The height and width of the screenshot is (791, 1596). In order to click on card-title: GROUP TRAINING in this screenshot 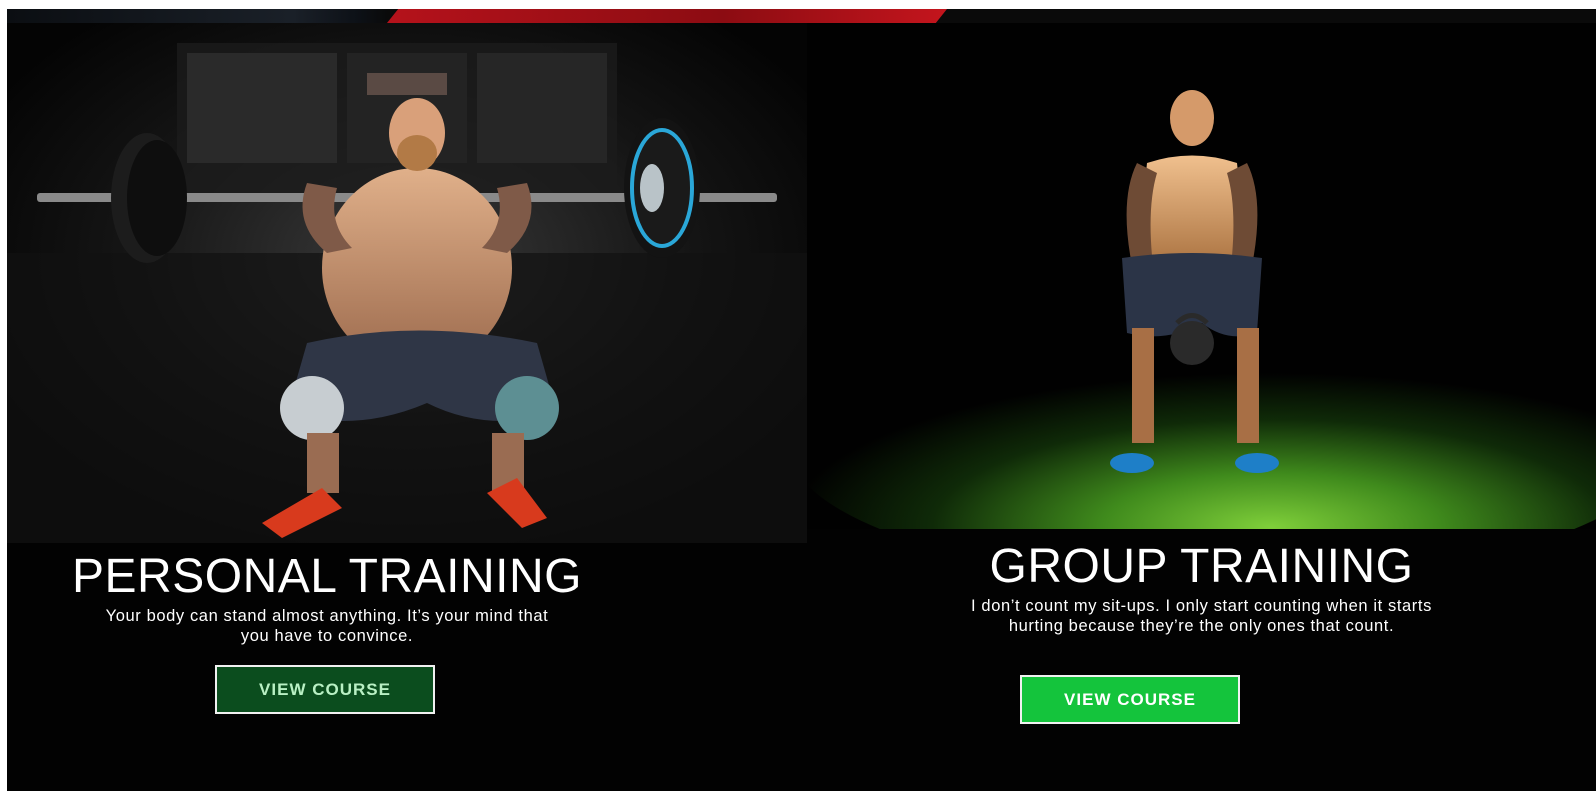, I will do `click(1201, 566)`.